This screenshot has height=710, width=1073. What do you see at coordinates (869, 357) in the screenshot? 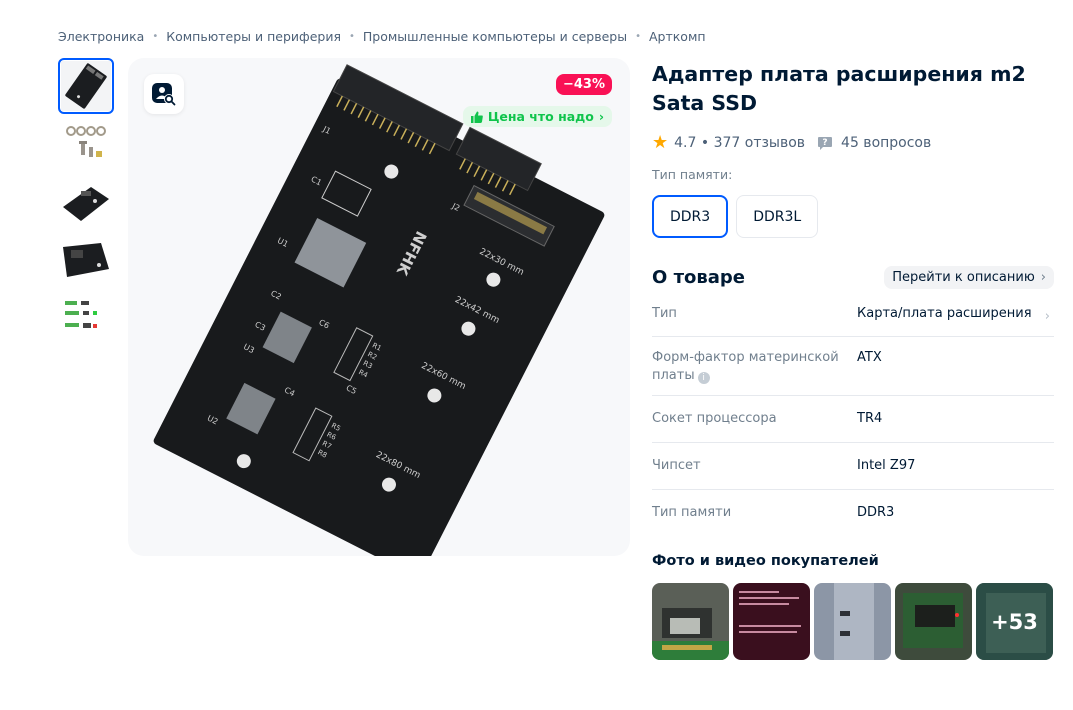
I see `spec-value: ATX` at bounding box center [869, 357].